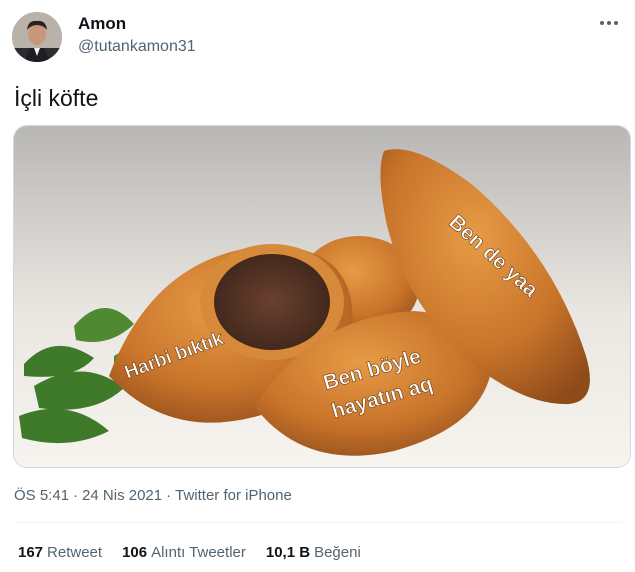 This screenshot has height=572, width=635. Describe the element at coordinates (317, 522) in the screenshot. I see `divider` at that location.